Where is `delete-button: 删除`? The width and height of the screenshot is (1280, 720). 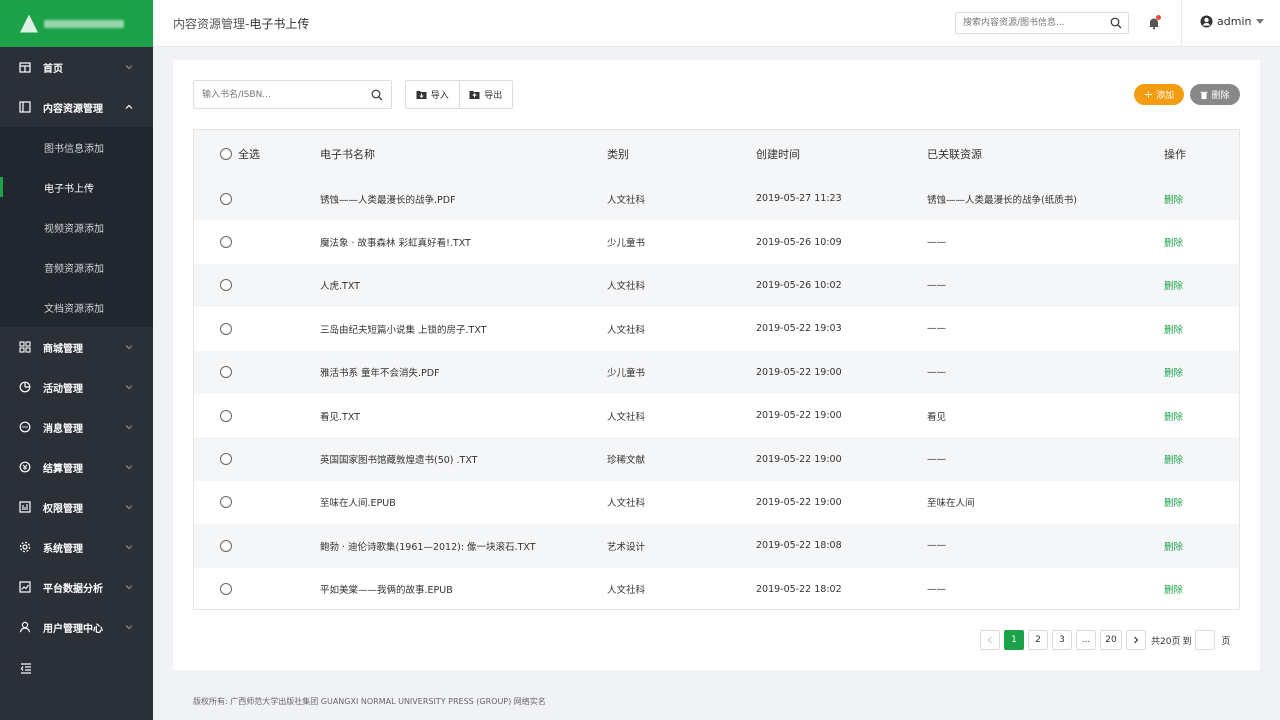 delete-button: 删除 is located at coordinates (1215, 94).